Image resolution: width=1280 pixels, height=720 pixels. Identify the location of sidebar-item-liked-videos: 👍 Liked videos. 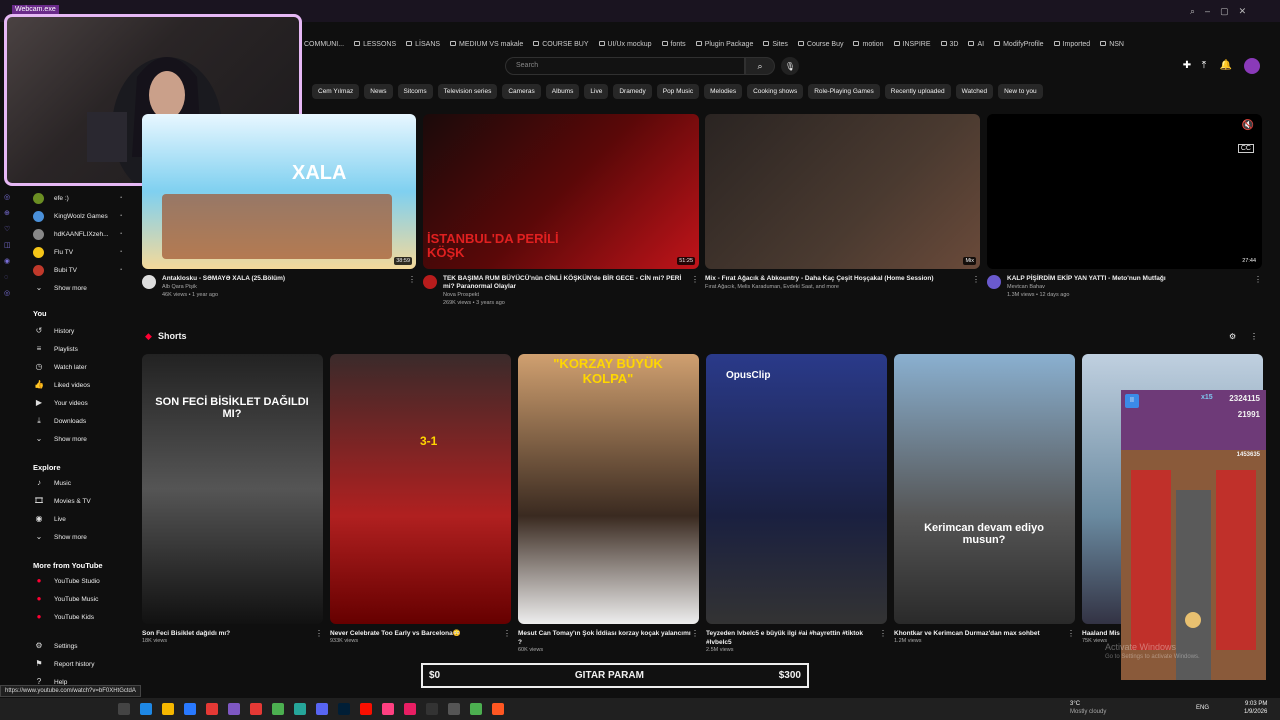
(72, 385).